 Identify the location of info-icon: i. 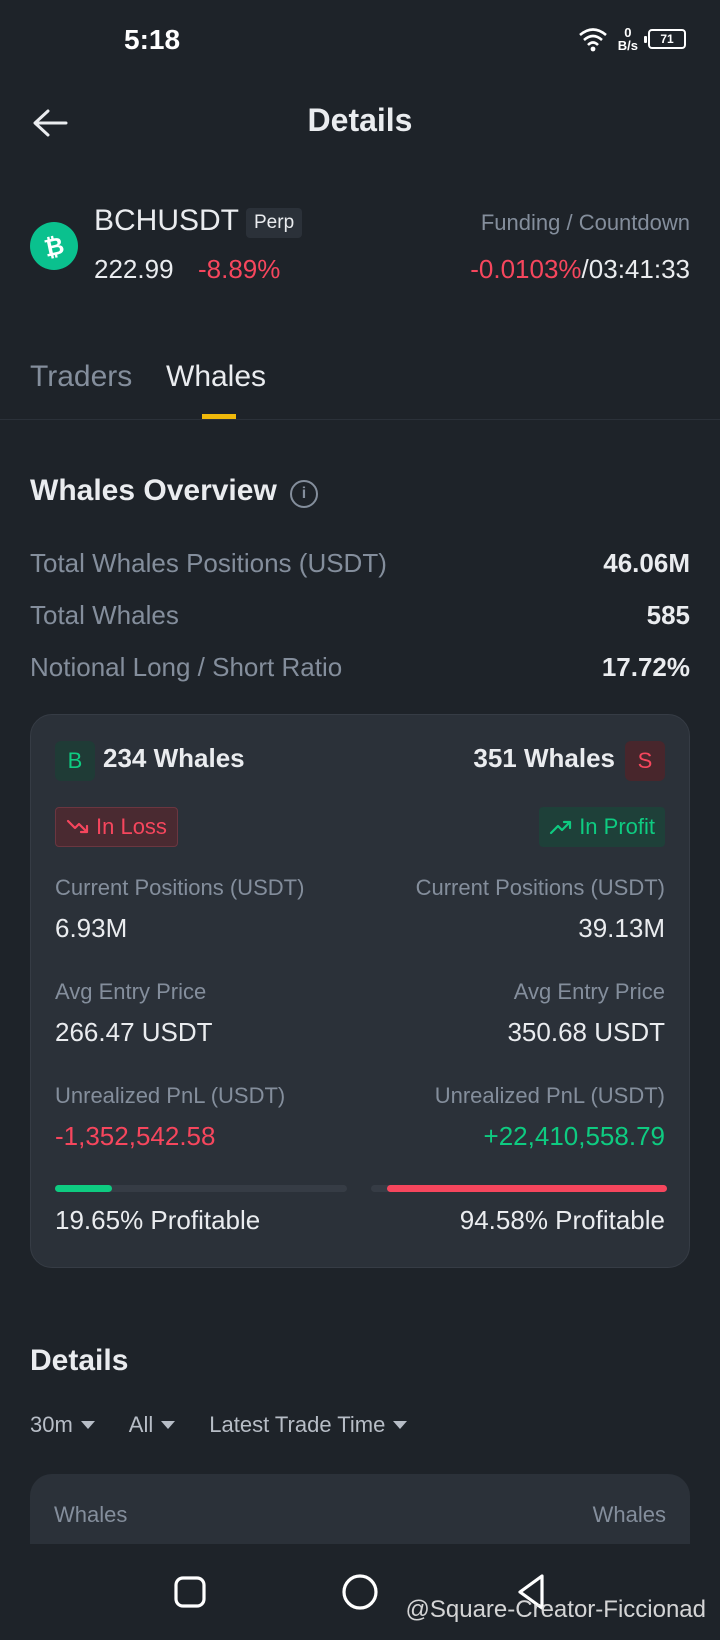
(304, 494).